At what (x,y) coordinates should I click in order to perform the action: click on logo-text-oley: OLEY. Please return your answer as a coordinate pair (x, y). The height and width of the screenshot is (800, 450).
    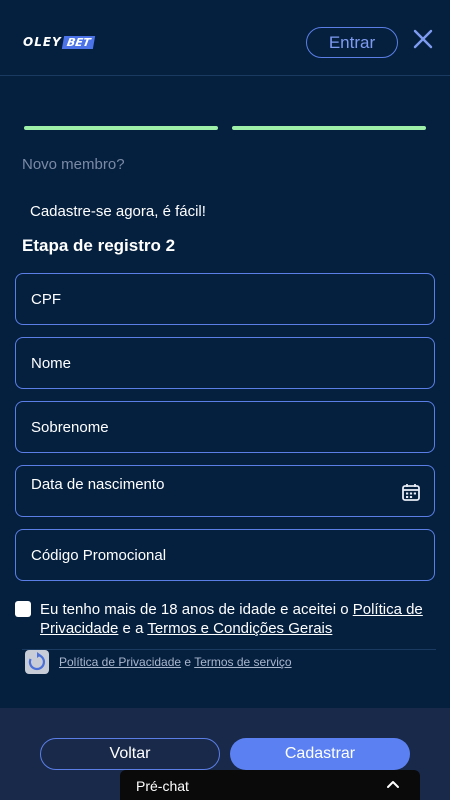
    Looking at the image, I should click on (42, 42).